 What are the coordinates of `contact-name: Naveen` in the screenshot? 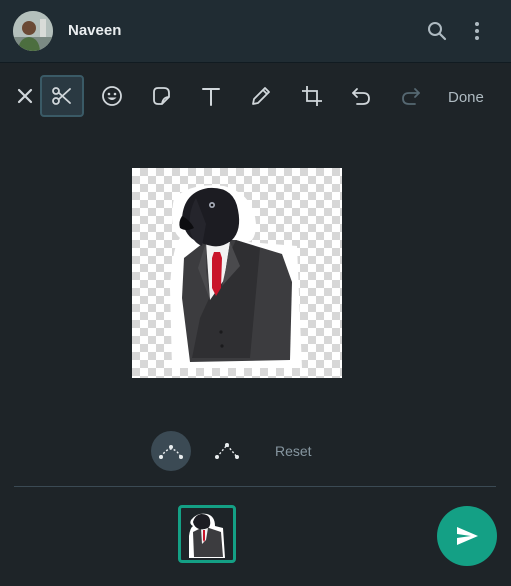 It's located at (94, 30).